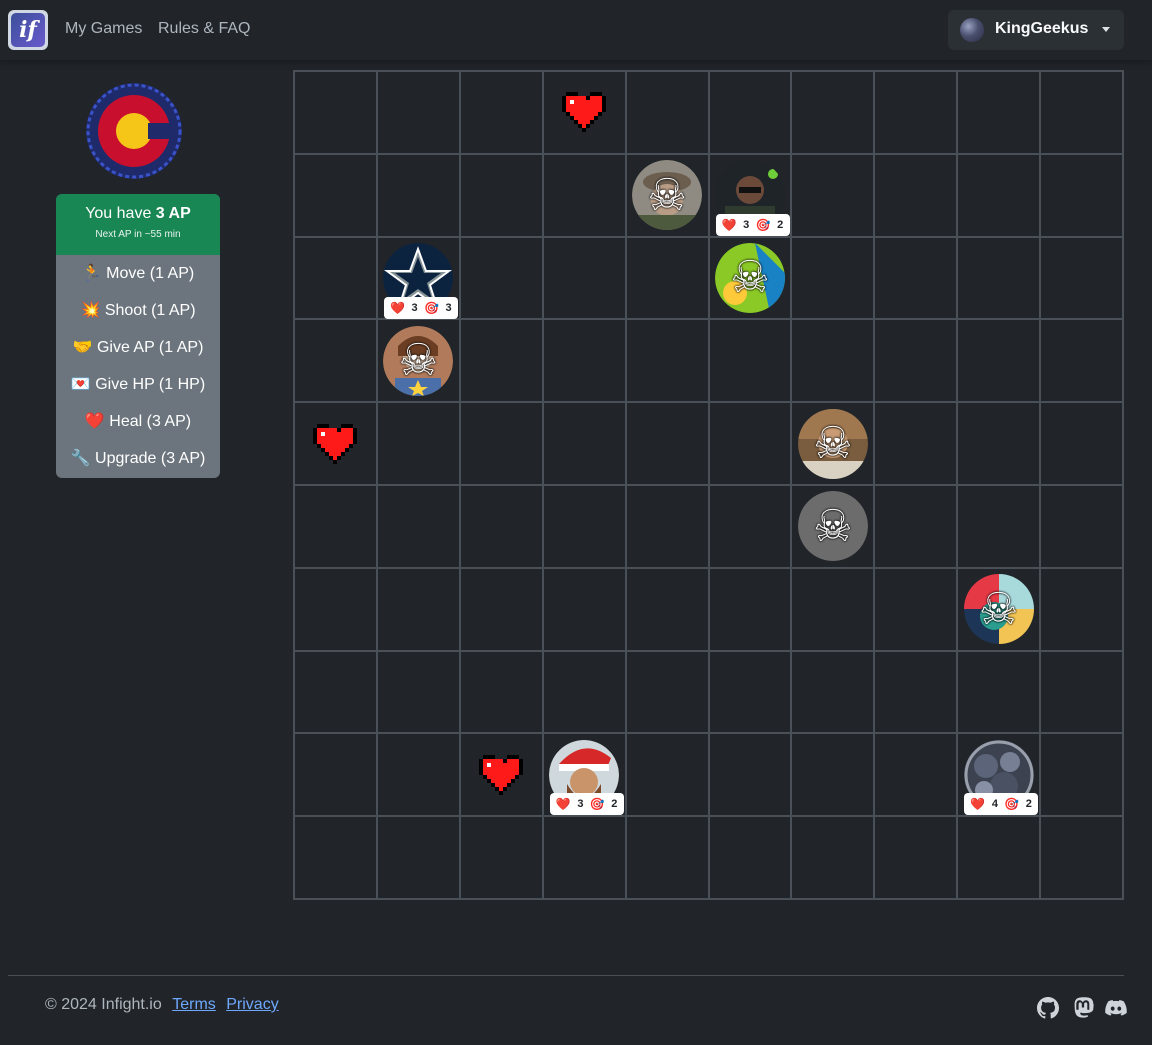 The width and height of the screenshot is (1152, 1045). What do you see at coordinates (138, 421) in the screenshot?
I see `heal-button: ❤️ Heal (3 AP)` at bounding box center [138, 421].